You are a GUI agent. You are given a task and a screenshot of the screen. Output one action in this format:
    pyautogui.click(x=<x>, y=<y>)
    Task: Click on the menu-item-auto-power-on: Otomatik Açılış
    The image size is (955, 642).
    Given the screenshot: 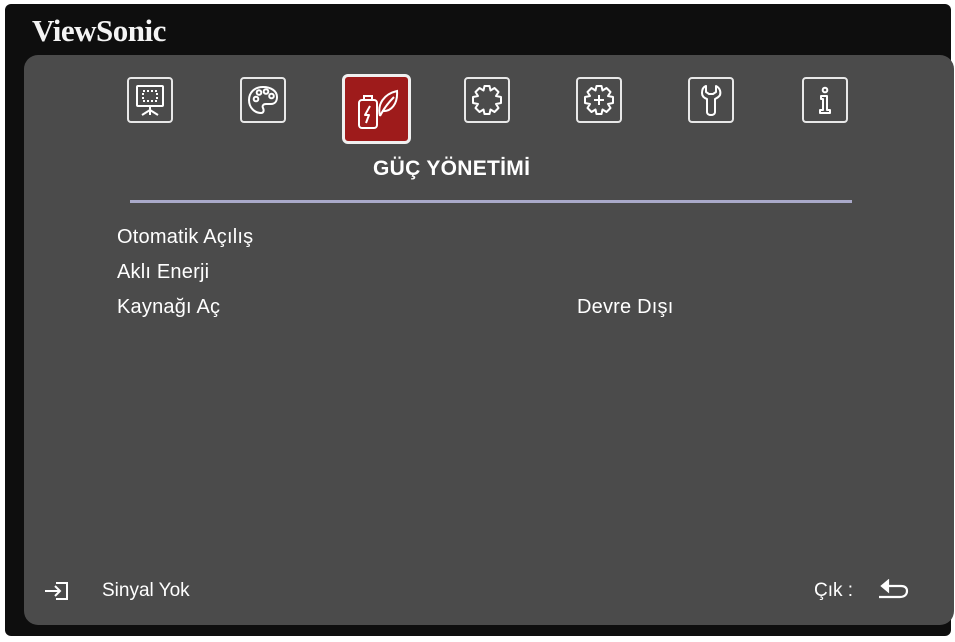 What is the action you would take?
    pyautogui.click(x=185, y=237)
    